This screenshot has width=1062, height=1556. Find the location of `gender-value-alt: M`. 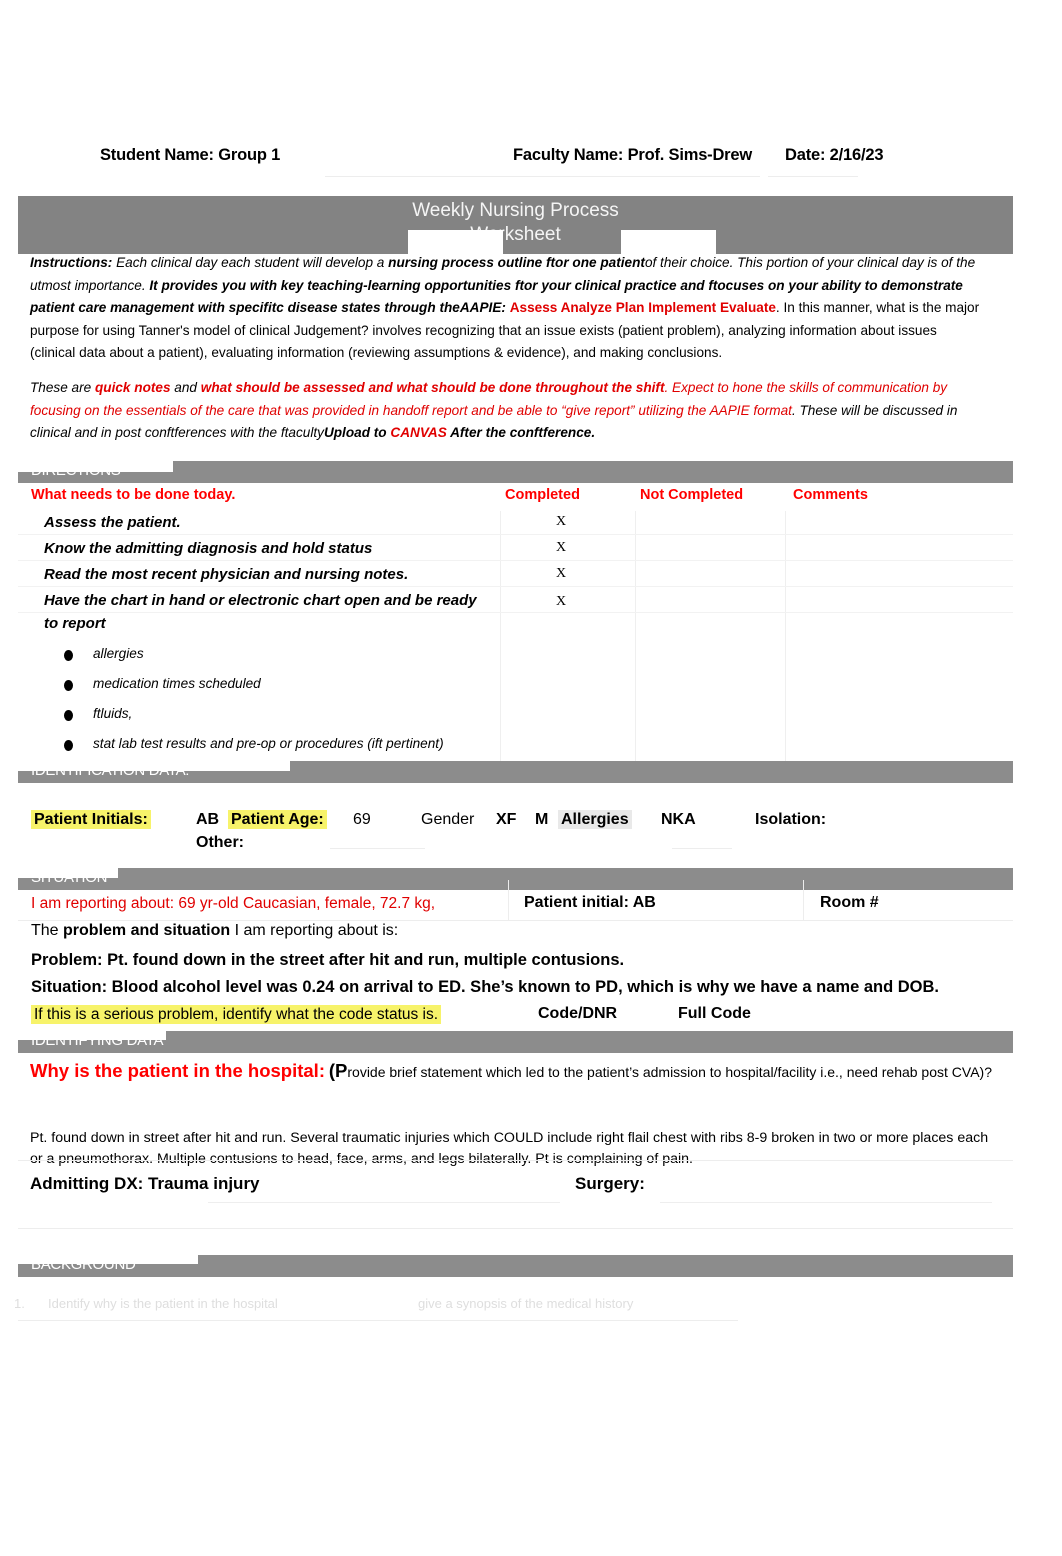

gender-value-alt: M is located at coordinates (542, 819).